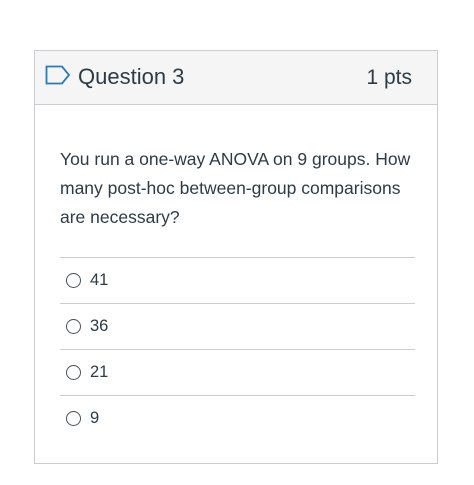  What do you see at coordinates (389, 77) in the screenshot?
I see `question-points: 1 pts` at bounding box center [389, 77].